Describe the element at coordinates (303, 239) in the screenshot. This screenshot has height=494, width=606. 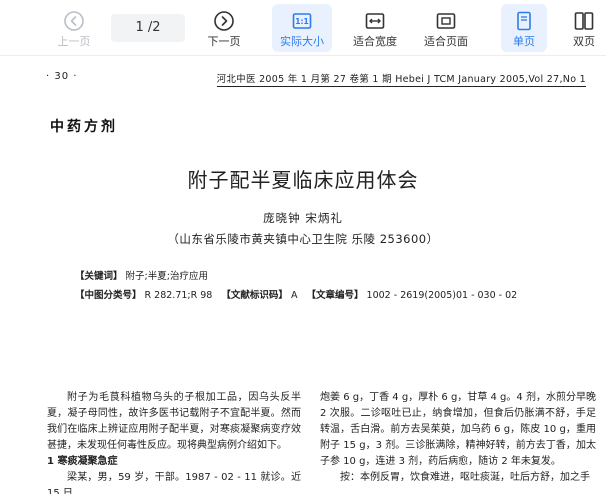
I see `affiliation: （山东省乐陵市黄夹镇中心卫生院 乐陵 253600）` at that location.